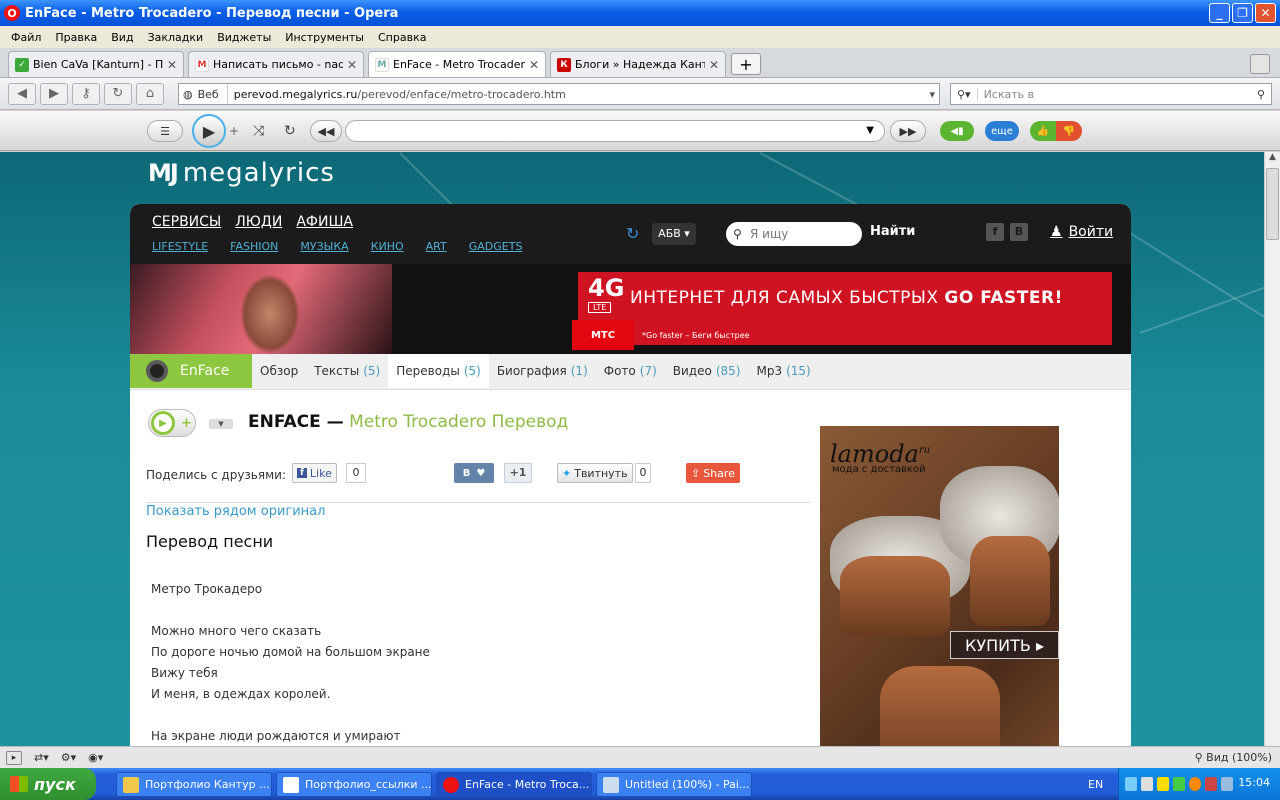  What do you see at coordinates (221, 424) in the screenshot?
I see `chevron-down-icon: ▼` at bounding box center [221, 424].